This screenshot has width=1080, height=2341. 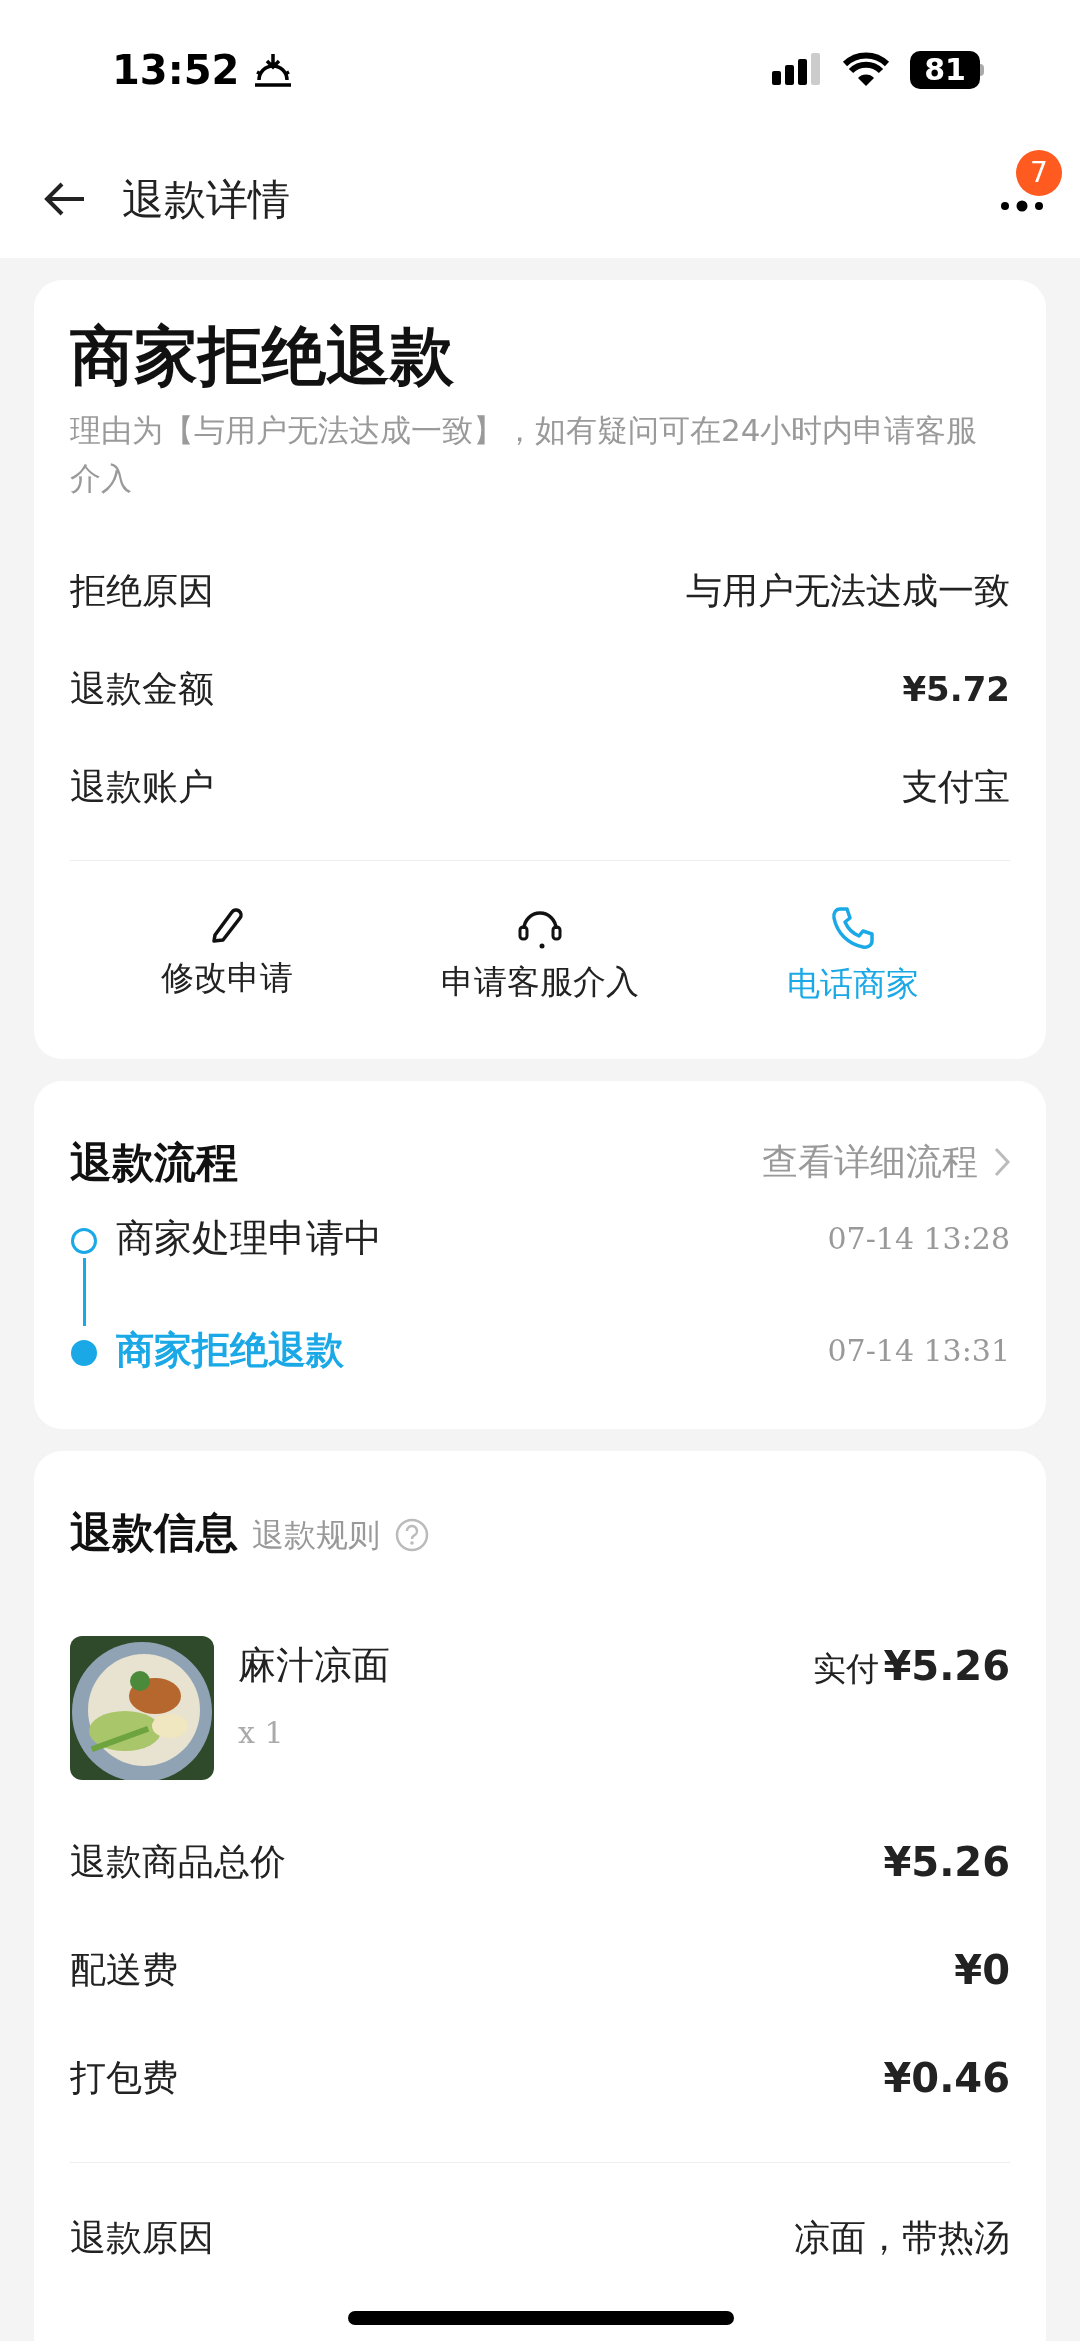 What do you see at coordinates (945, 70) in the screenshot?
I see `battery-level: 81` at bounding box center [945, 70].